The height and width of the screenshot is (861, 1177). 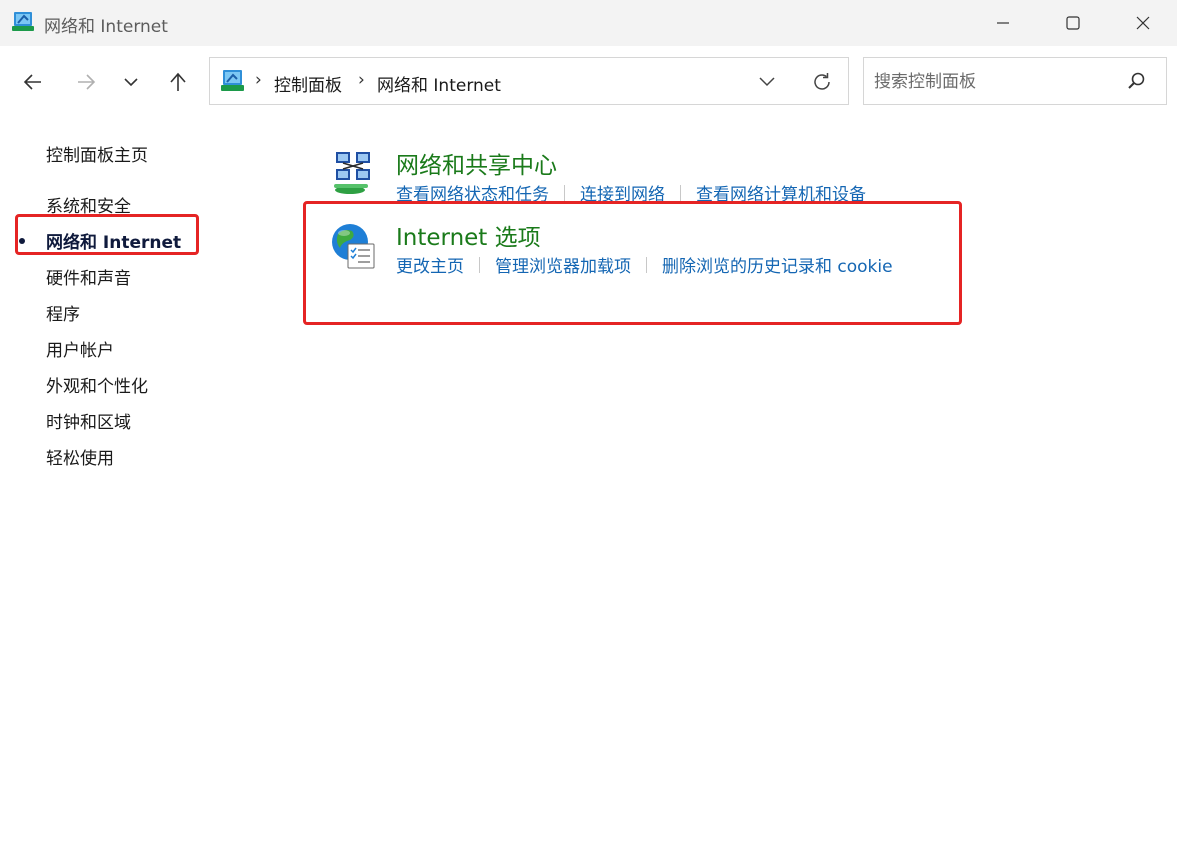 I want to click on search-icon, so click(x=1137, y=83).